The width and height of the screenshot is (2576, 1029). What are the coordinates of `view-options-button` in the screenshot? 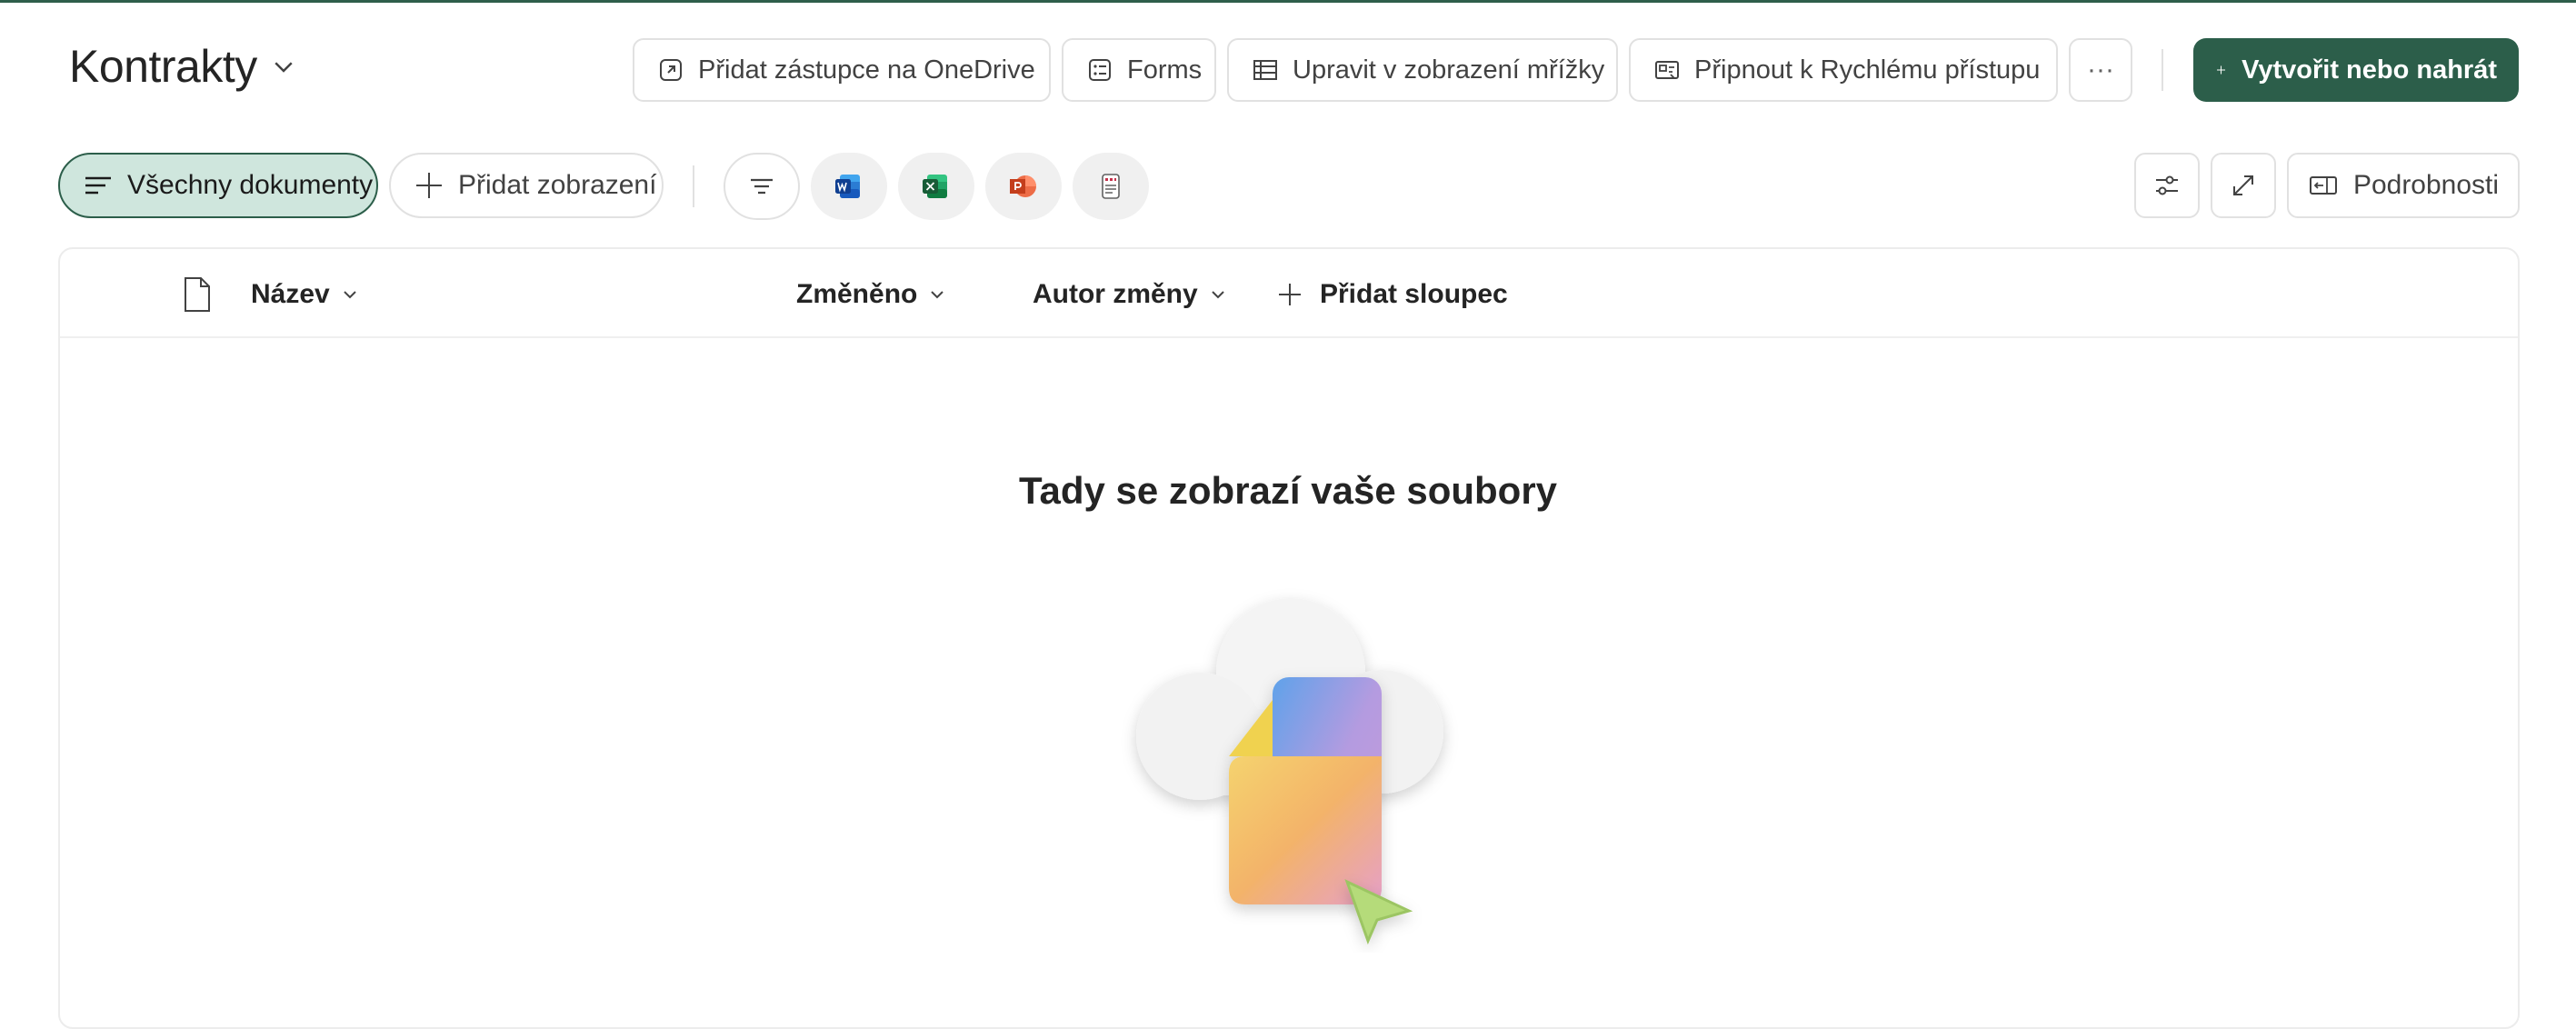 It's located at (2167, 186).